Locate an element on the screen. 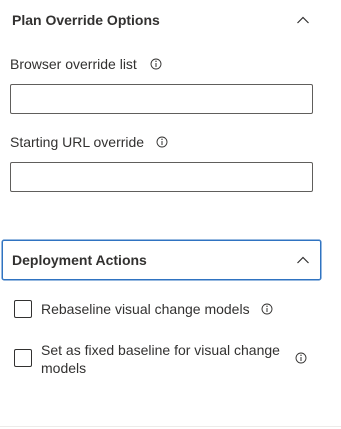 This screenshot has height=429, width=341. plan-override-options-title: Plan Override Options is located at coordinates (86, 20).